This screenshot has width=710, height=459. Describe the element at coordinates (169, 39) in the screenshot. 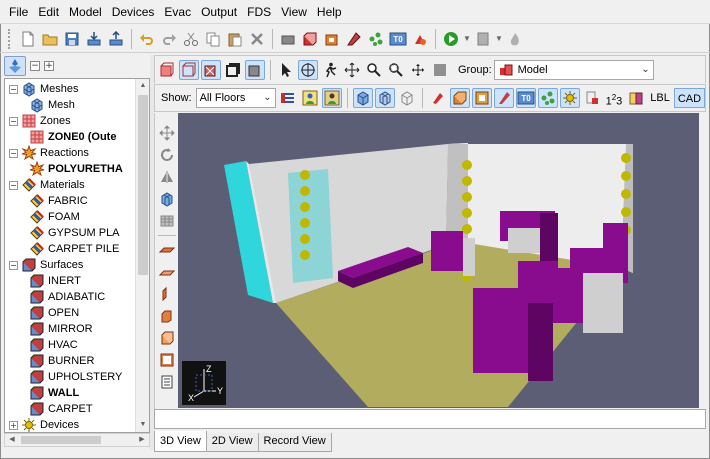

I see `redo-icon` at that location.